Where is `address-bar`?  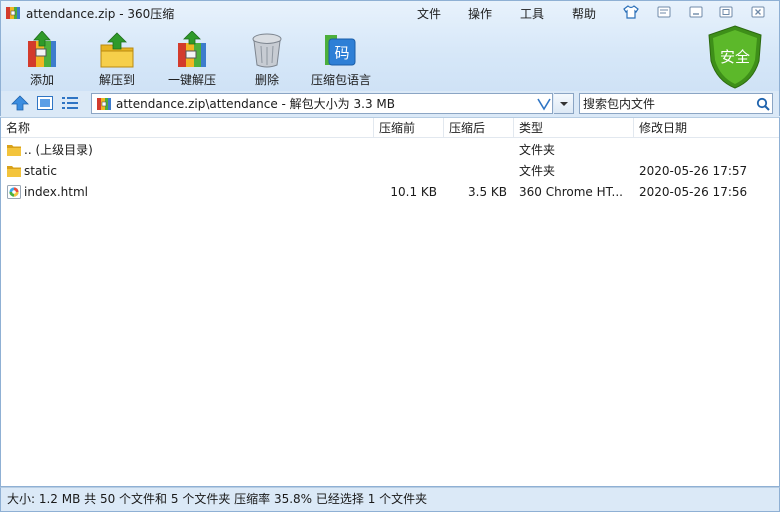 address-bar is located at coordinates (322, 103).